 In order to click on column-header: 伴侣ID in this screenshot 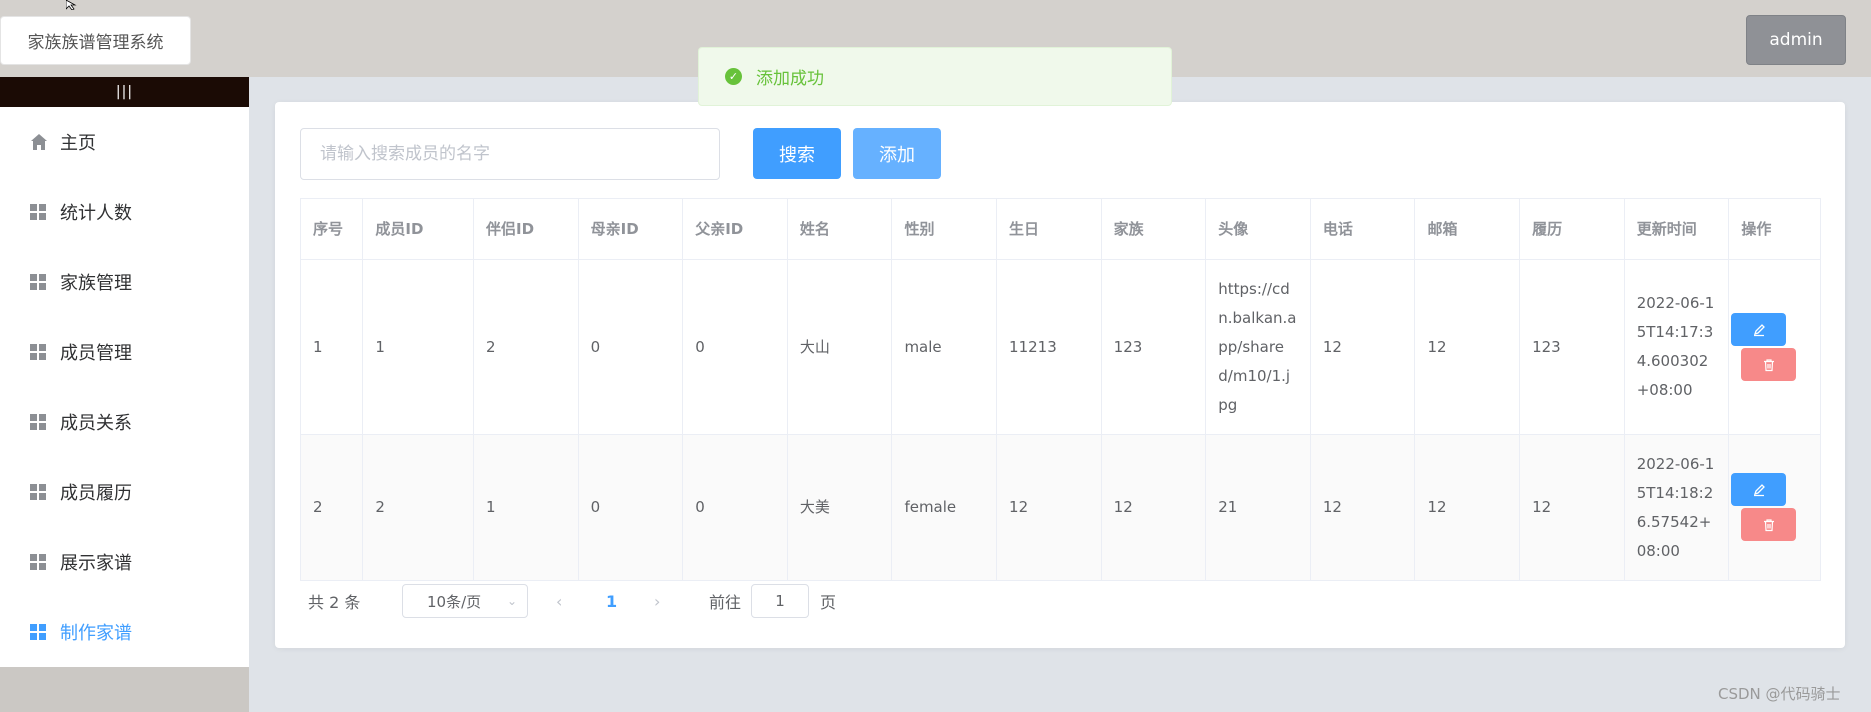, I will do `click(526, 229)`.